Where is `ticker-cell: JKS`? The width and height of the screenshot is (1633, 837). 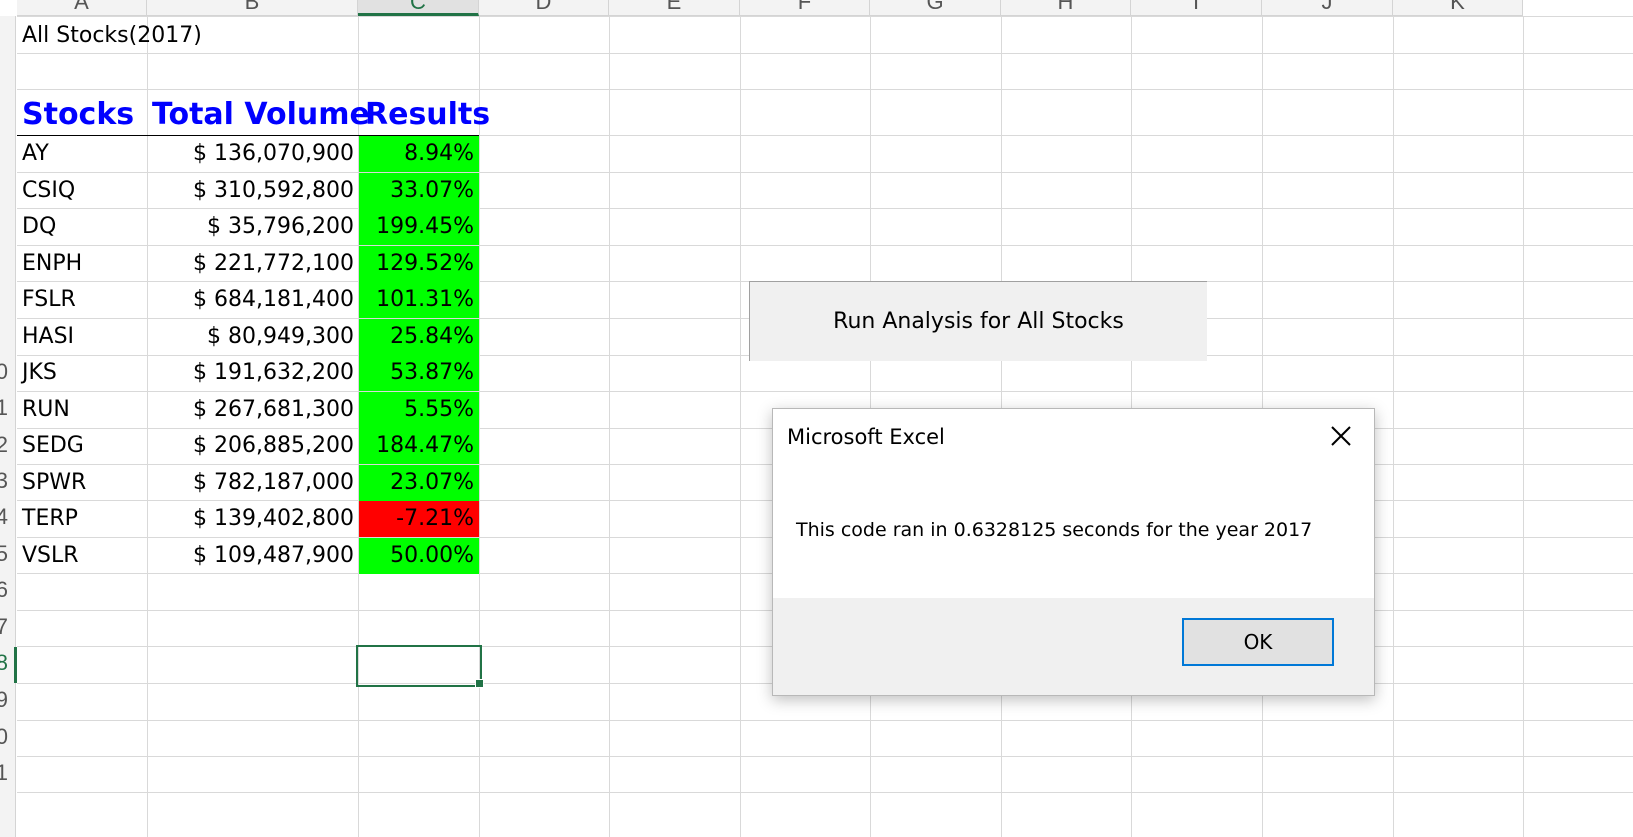 ticker-cell: JKS is located at coordinates (39, 373).